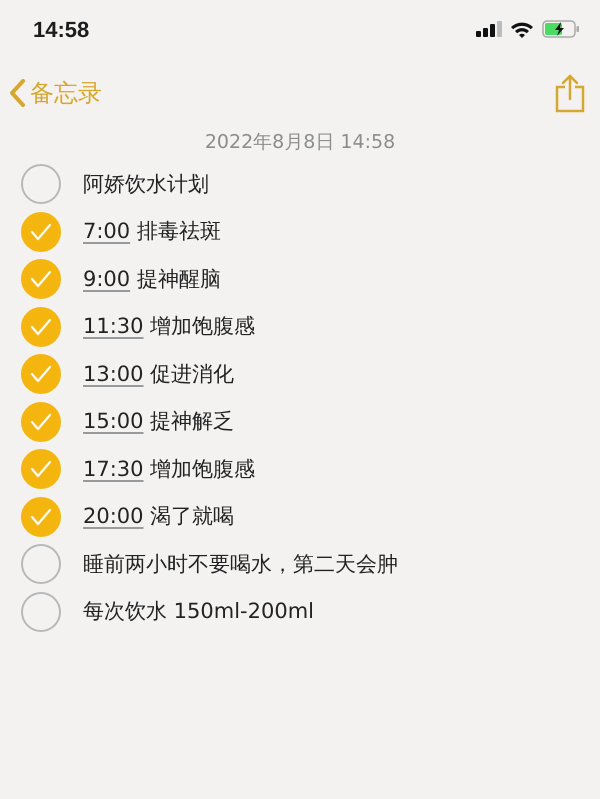 The width and height of the screenshot is (600, 799). I want to click on checklist-item-text: 睡前两小时不要喝水，第二天会肿, so click(240, 564).